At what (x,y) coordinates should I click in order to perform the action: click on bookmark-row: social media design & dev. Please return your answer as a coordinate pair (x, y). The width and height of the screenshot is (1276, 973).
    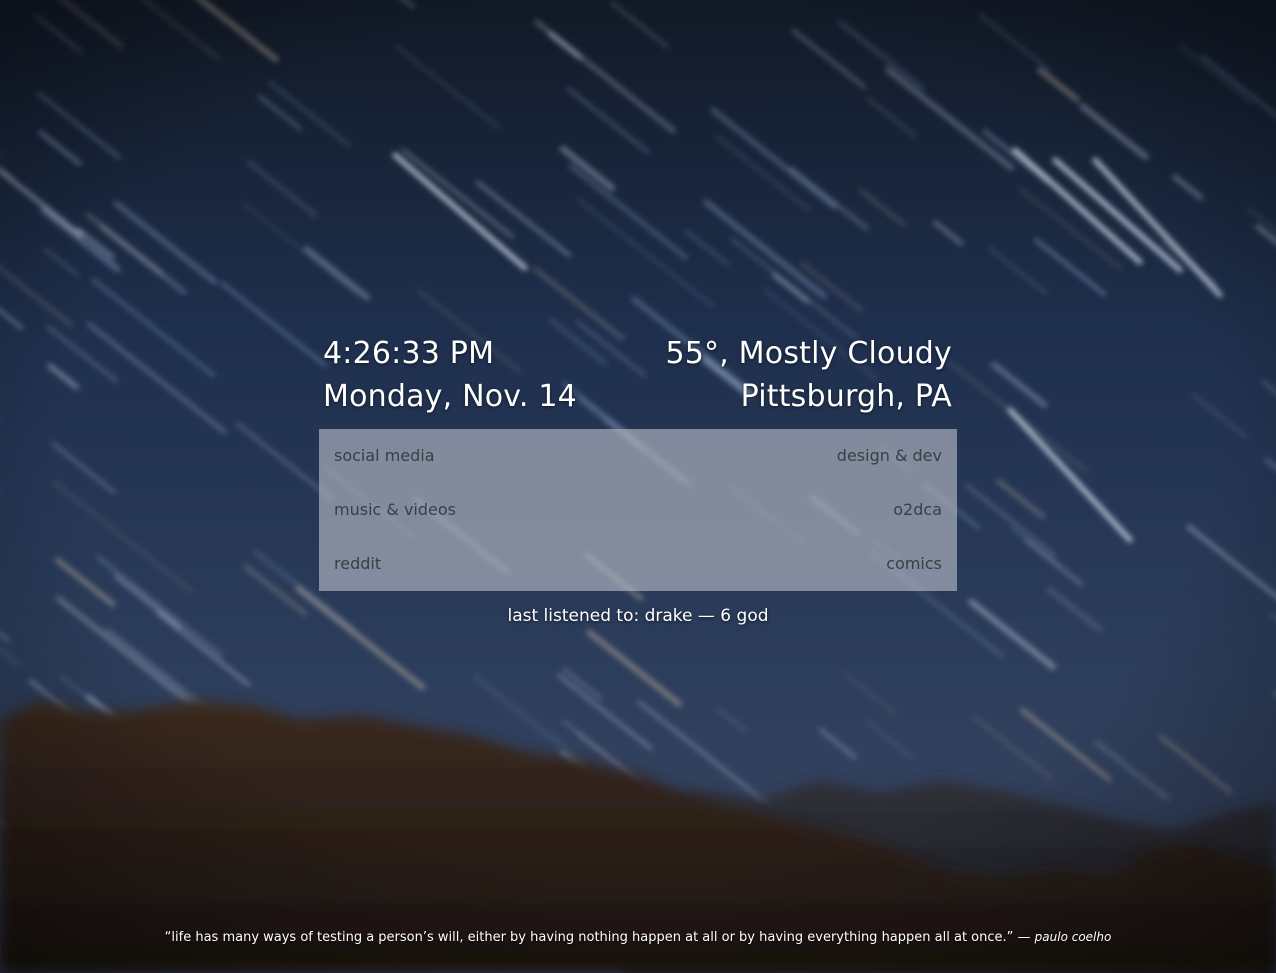
    Looking at the image, I should click on (638, 456).